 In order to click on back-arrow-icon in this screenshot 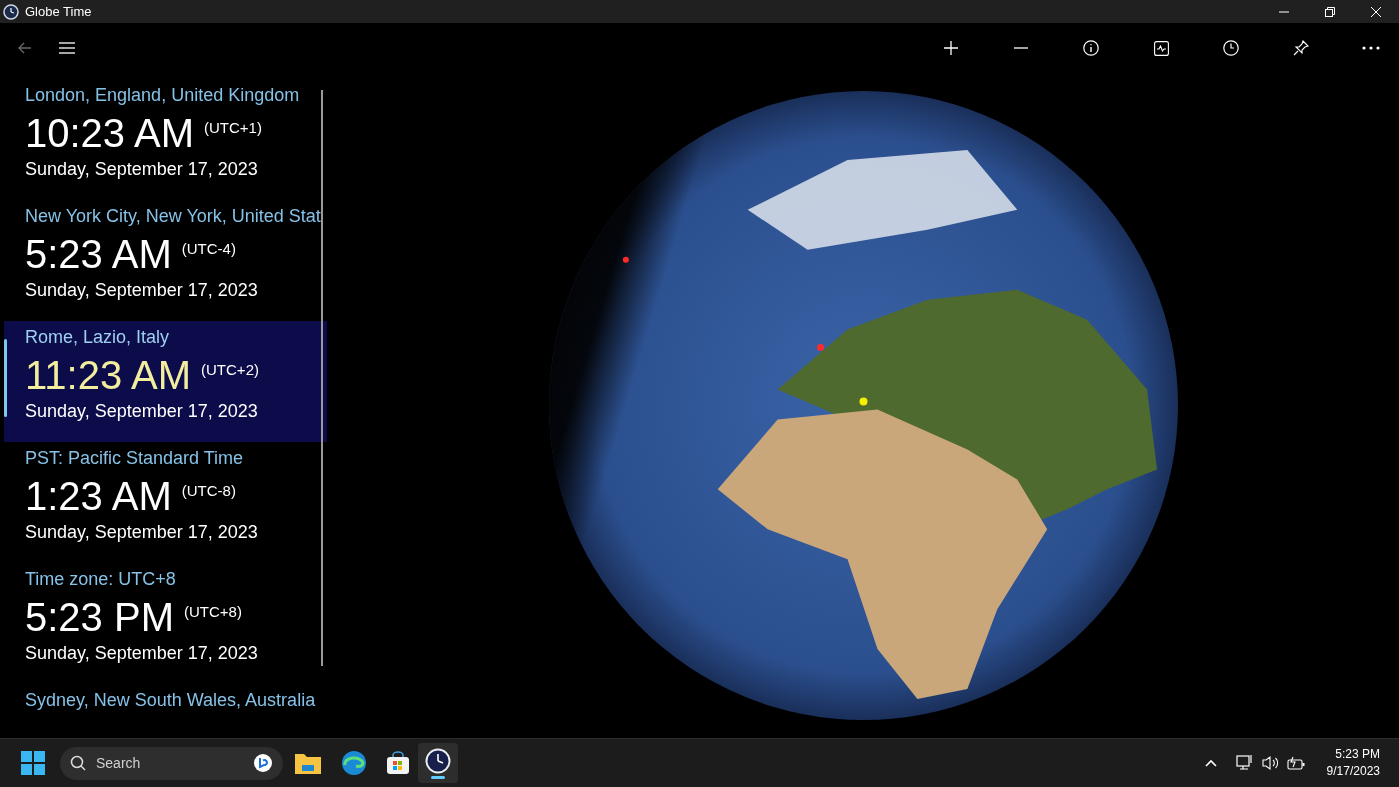, I will do `click(25, 48)`.